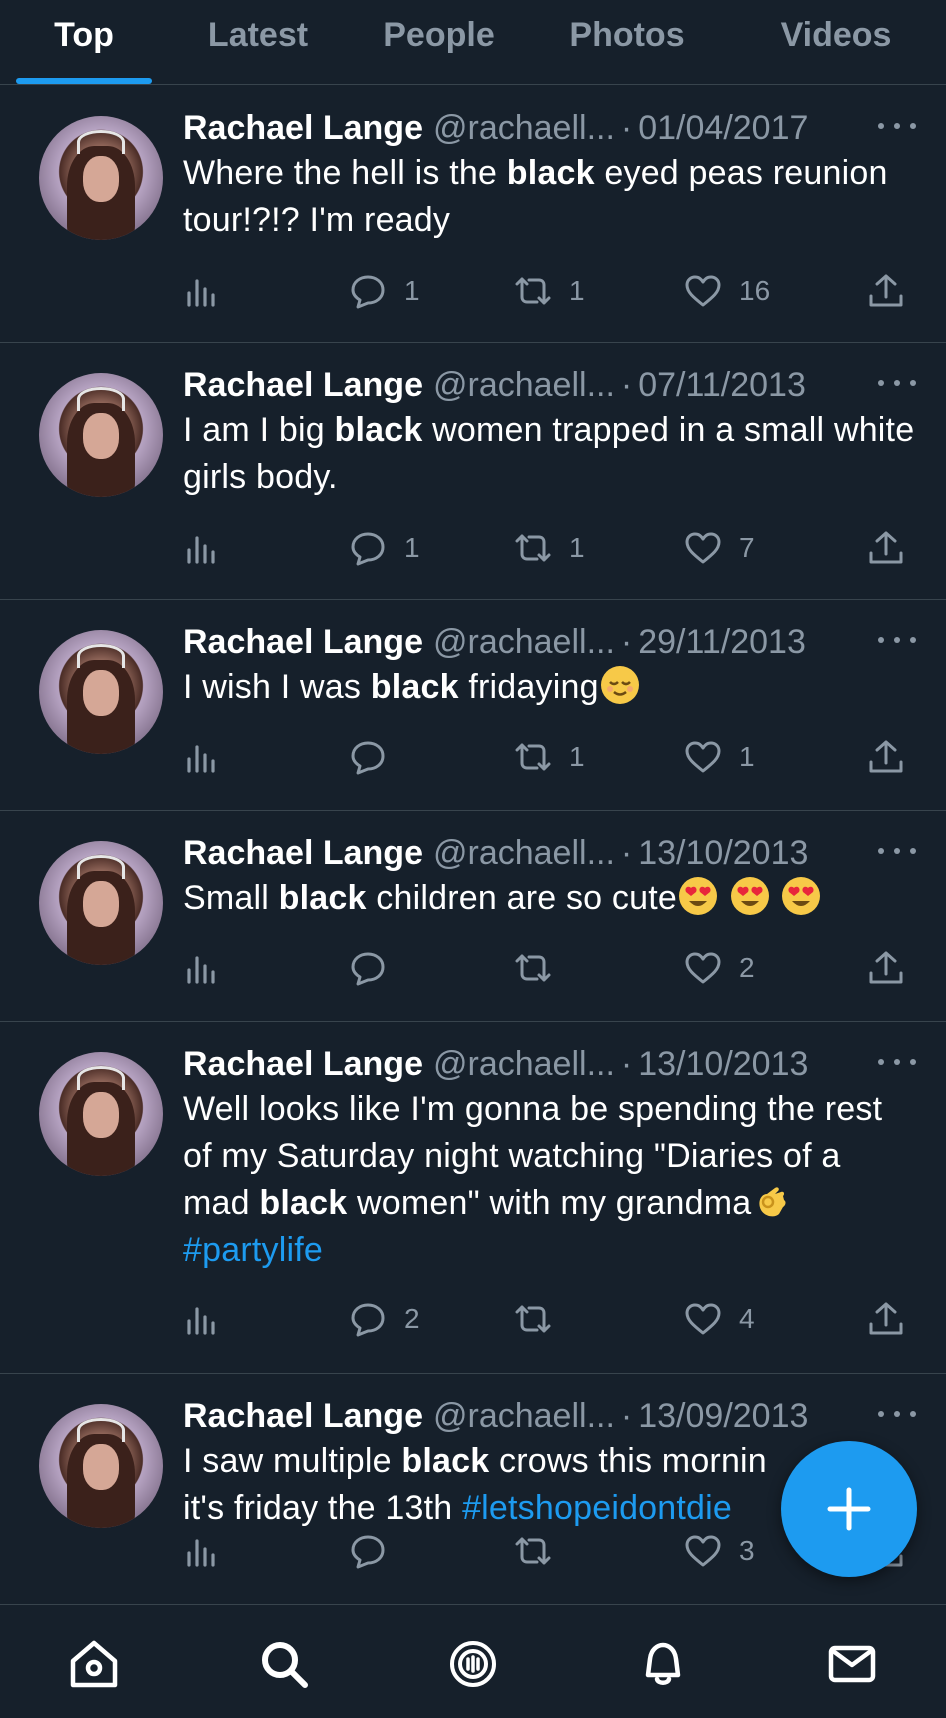  What do you see at coordinates (726, 291) in the screenshot?
I see `like-button: 16` at bounding box center [726, 291].